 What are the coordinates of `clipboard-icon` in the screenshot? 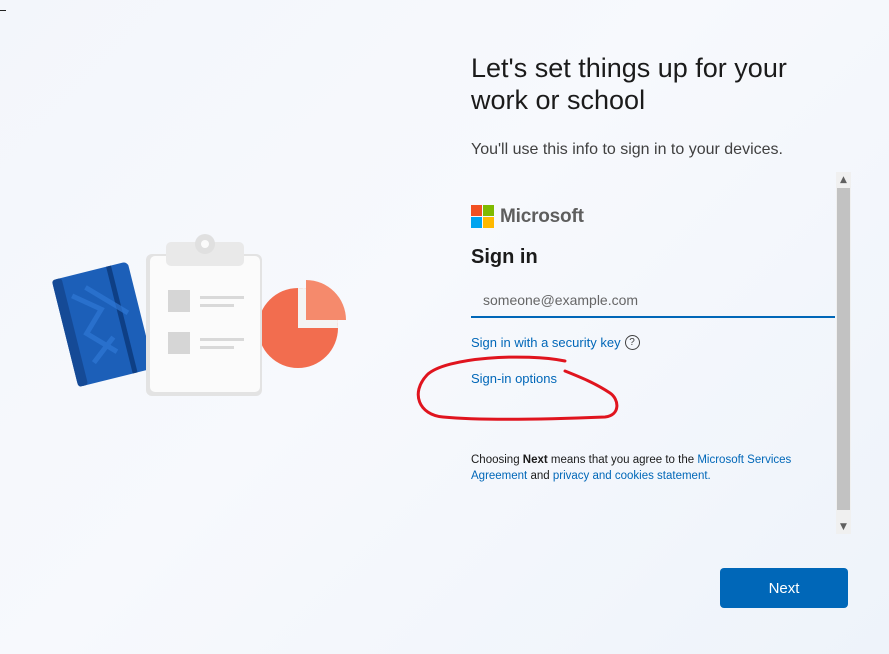 It's located at (204, 315).